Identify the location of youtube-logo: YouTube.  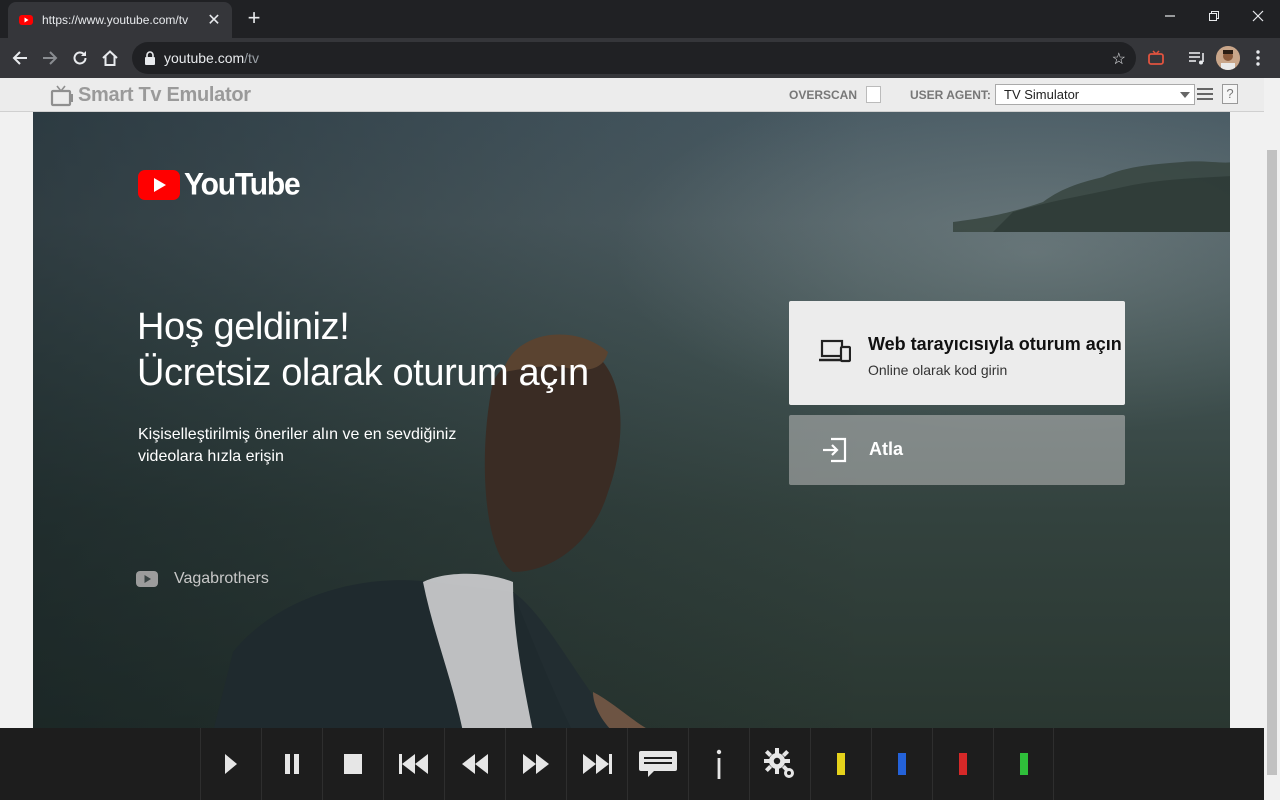
(219, 184).